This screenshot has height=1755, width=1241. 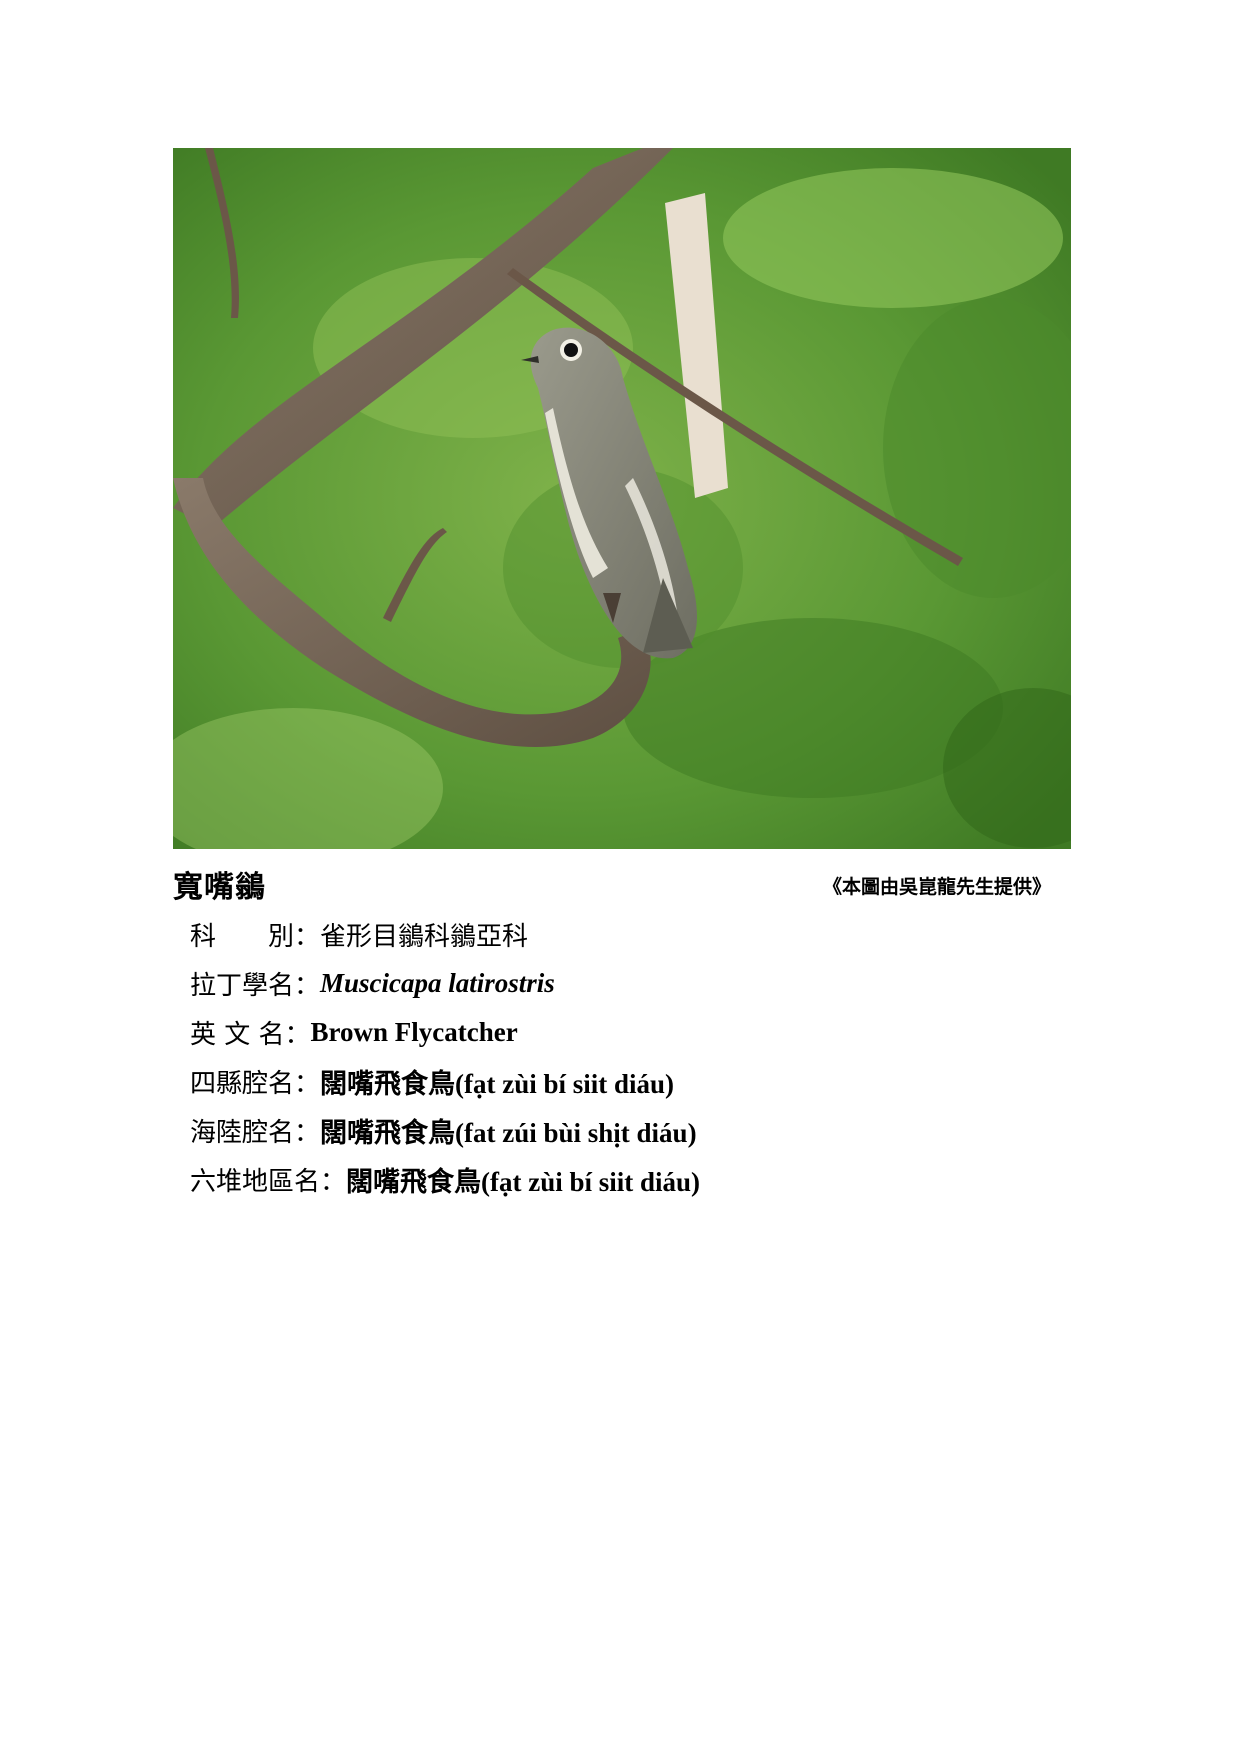 I want to click on info-label: 六堆地區名：, so click(x=268, y=1182).